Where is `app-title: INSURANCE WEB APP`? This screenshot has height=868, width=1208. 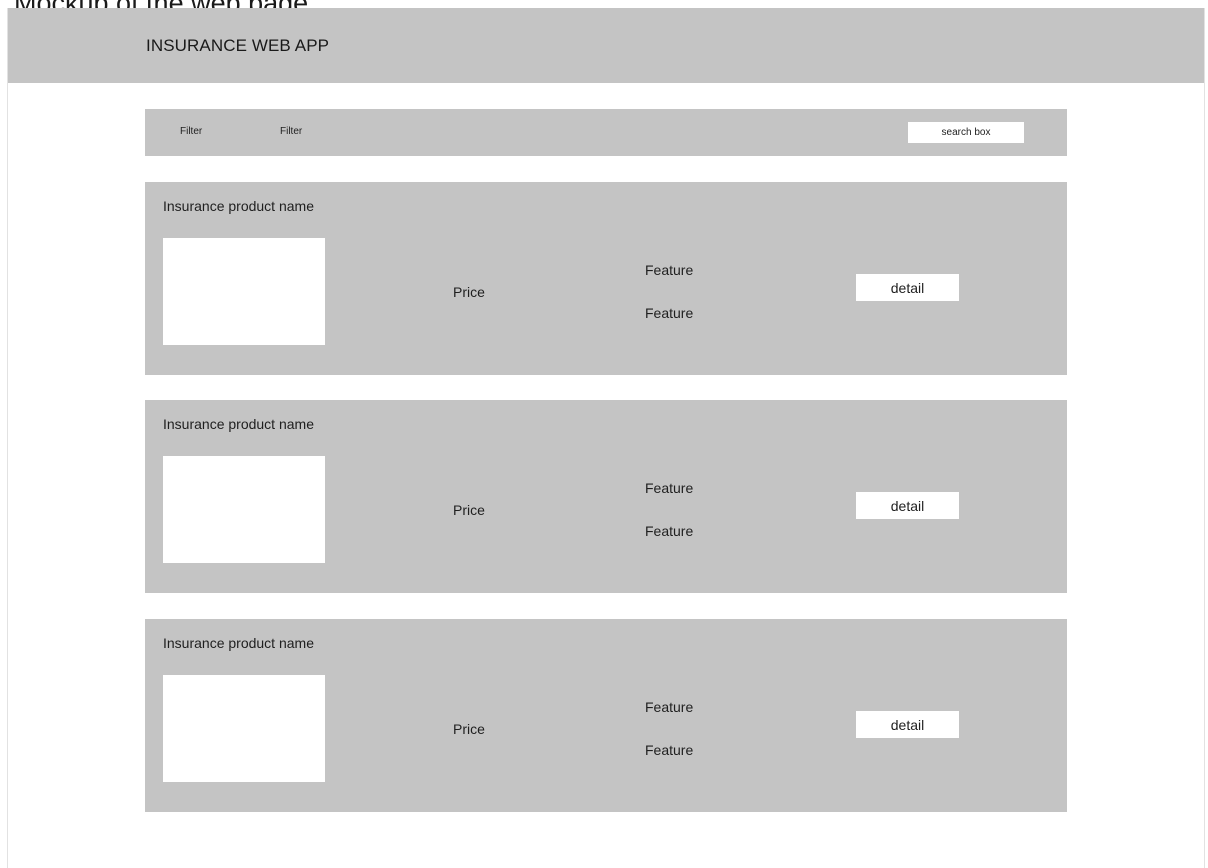
app-title: INSURANCE WEB APP is located at coordinates (238, 45).